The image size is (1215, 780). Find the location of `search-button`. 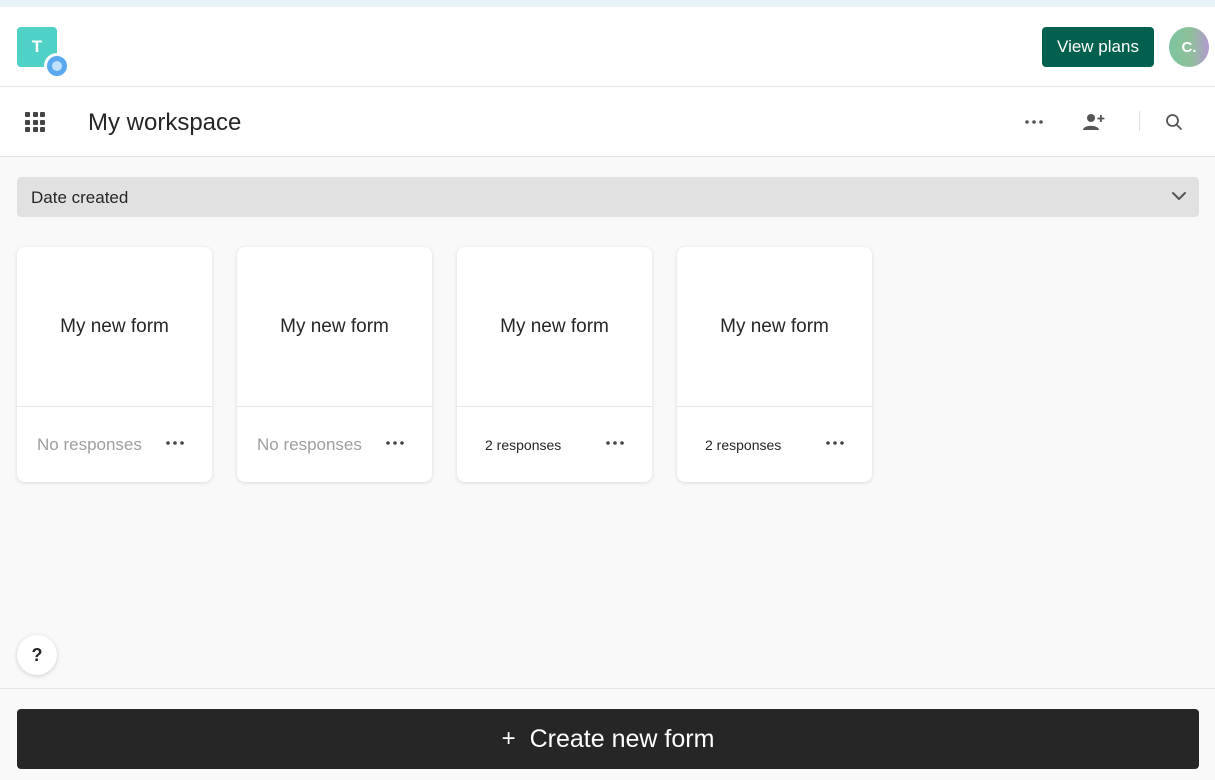

search-button is located at coordinates (1174, 122).